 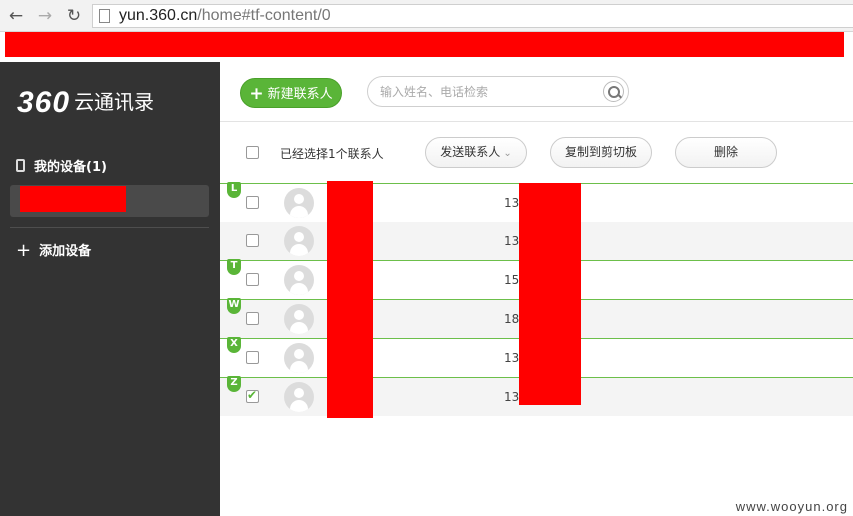 I want to click on letter-badge: Z, so click(x=234, y=384).